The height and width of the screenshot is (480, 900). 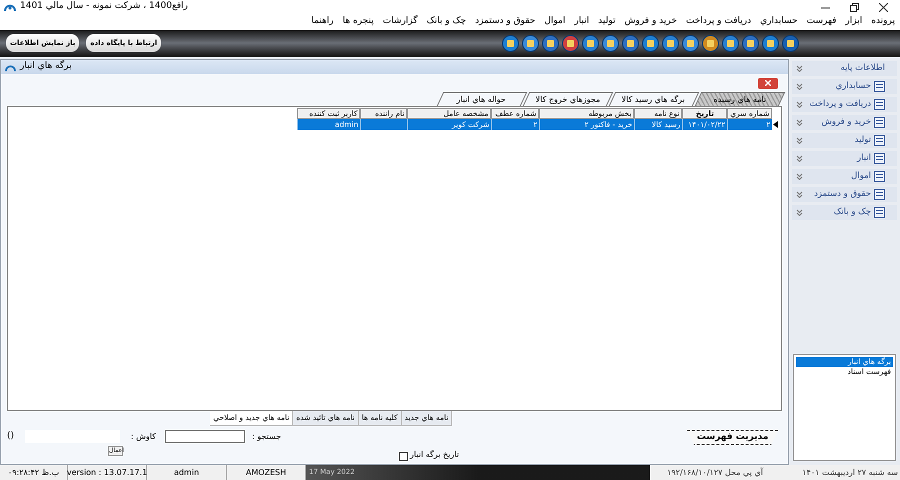 I want to click on menu-item: دريافت و پرداخت, so click(x=719, y=22).